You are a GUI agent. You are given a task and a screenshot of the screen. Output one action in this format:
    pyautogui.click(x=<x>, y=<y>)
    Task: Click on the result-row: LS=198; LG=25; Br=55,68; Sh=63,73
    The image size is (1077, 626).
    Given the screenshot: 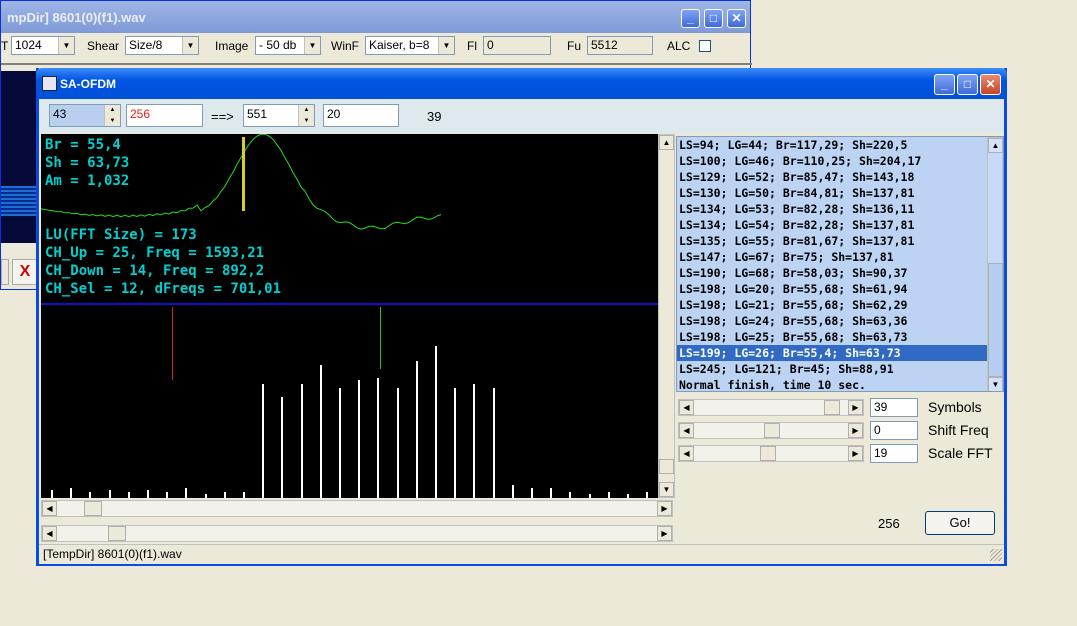 What is the action you would take?
    pyautogui.click(x=832, y=337)
    